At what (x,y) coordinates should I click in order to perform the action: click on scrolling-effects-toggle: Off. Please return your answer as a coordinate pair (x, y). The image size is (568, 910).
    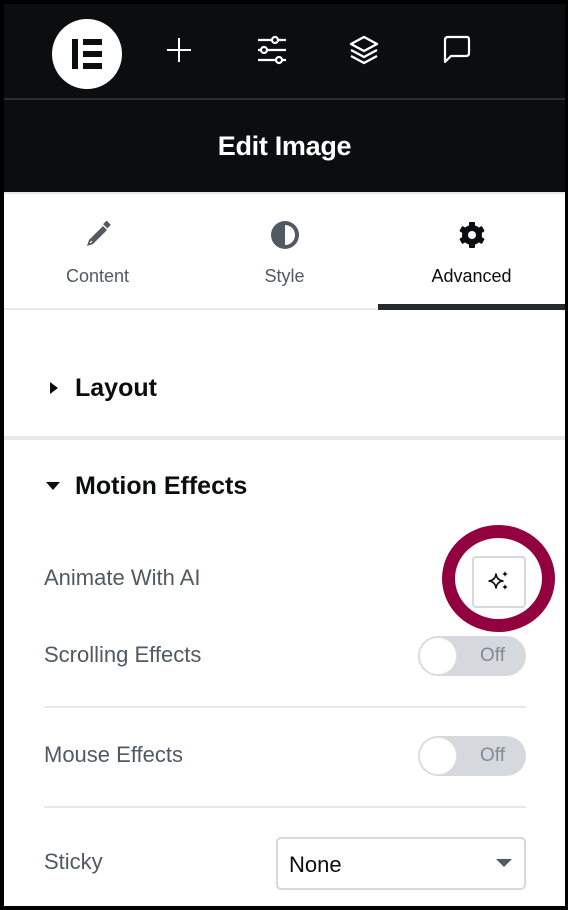
    Looking at the image, I should click on (472, 656).